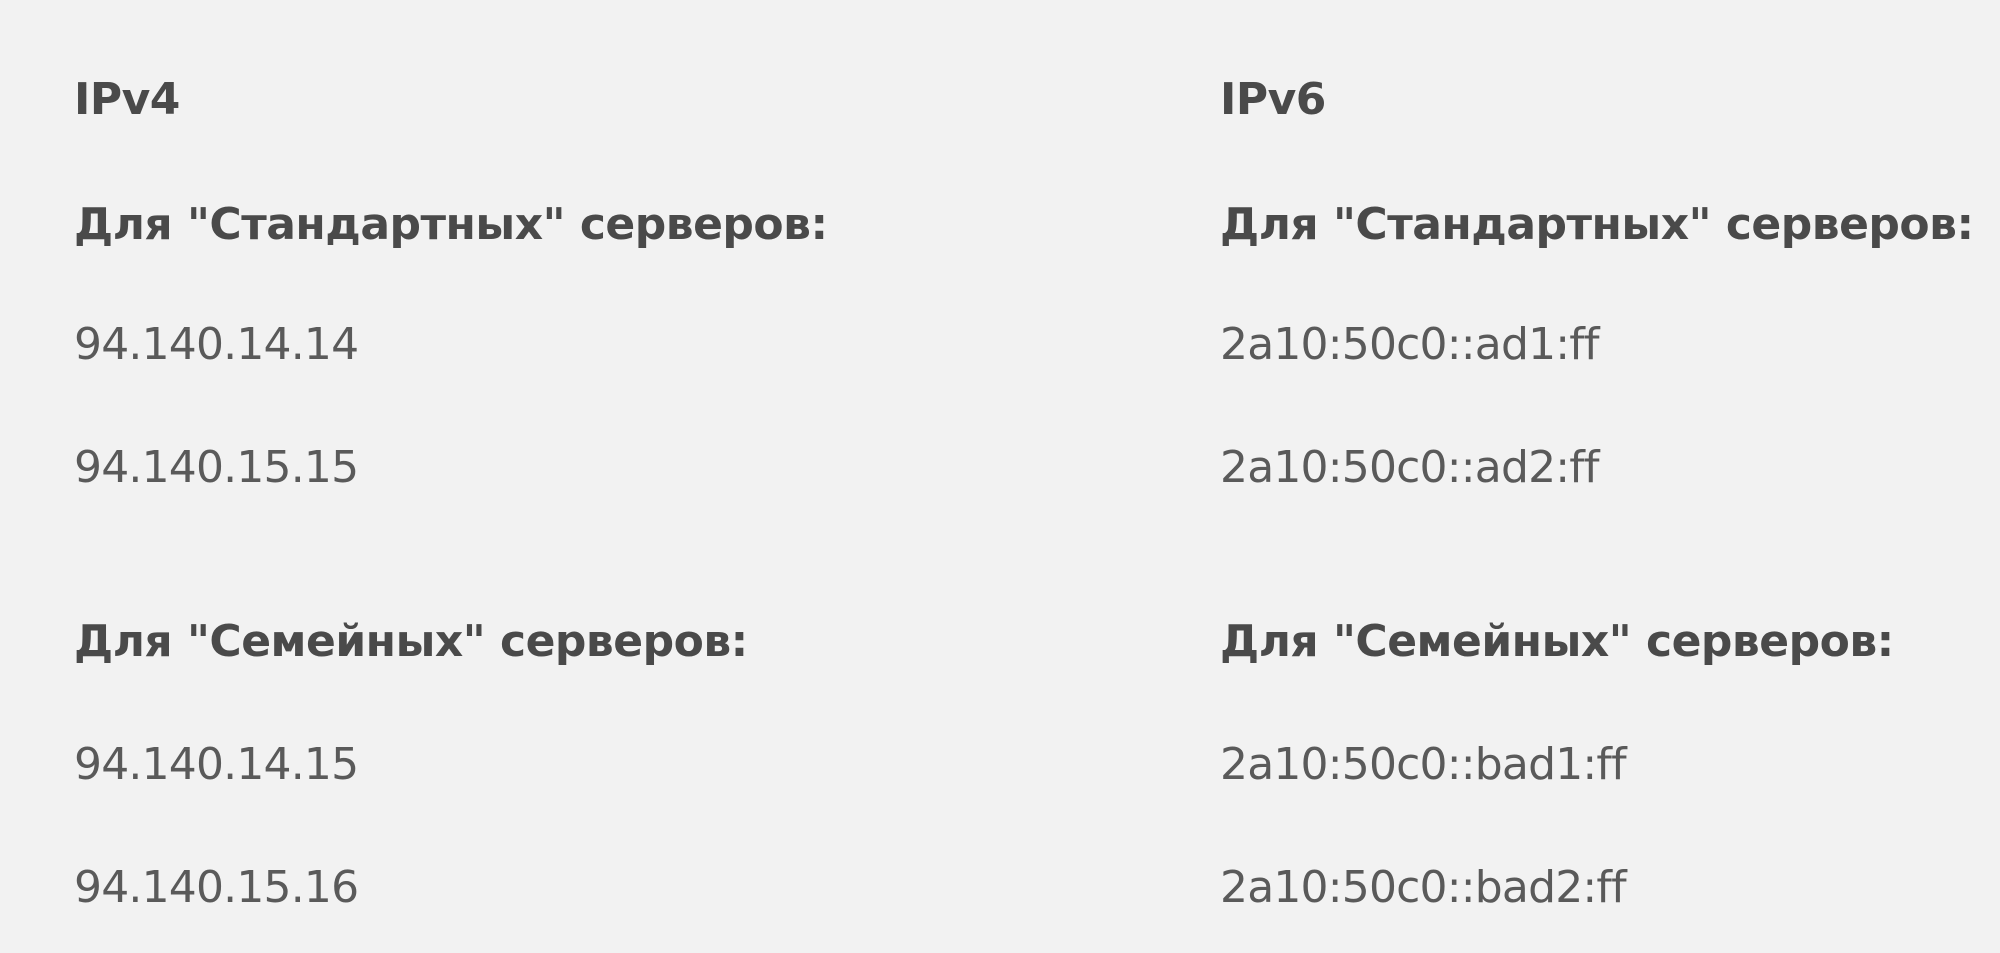 The width and height of the screenshot is (2000, 953). What do you see at coordinates (127, 99) in the screenshot?
I see `ipv4-title: IPv4` at bounding box center [127, 99].